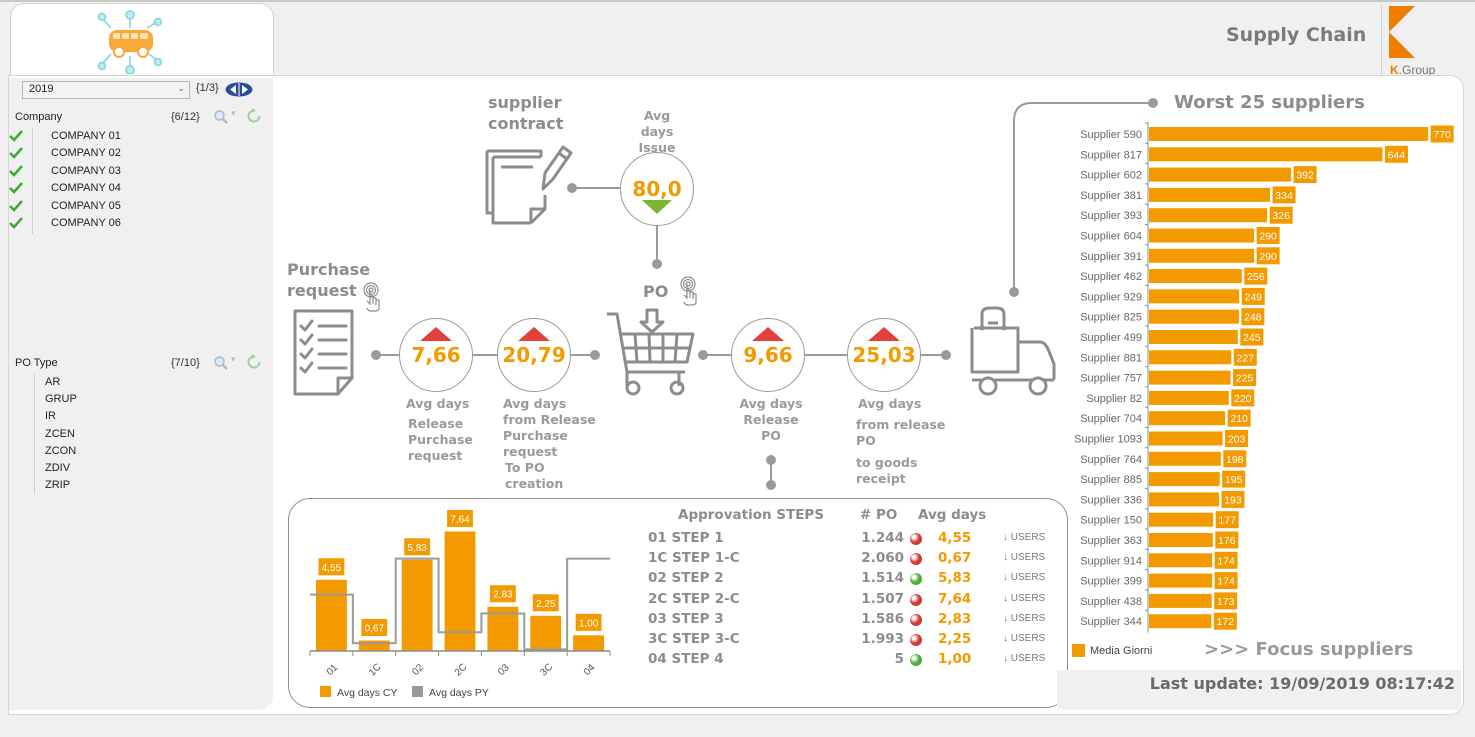  I want to click on kpi-caption: Avg days Release PO, so click(771, 419).